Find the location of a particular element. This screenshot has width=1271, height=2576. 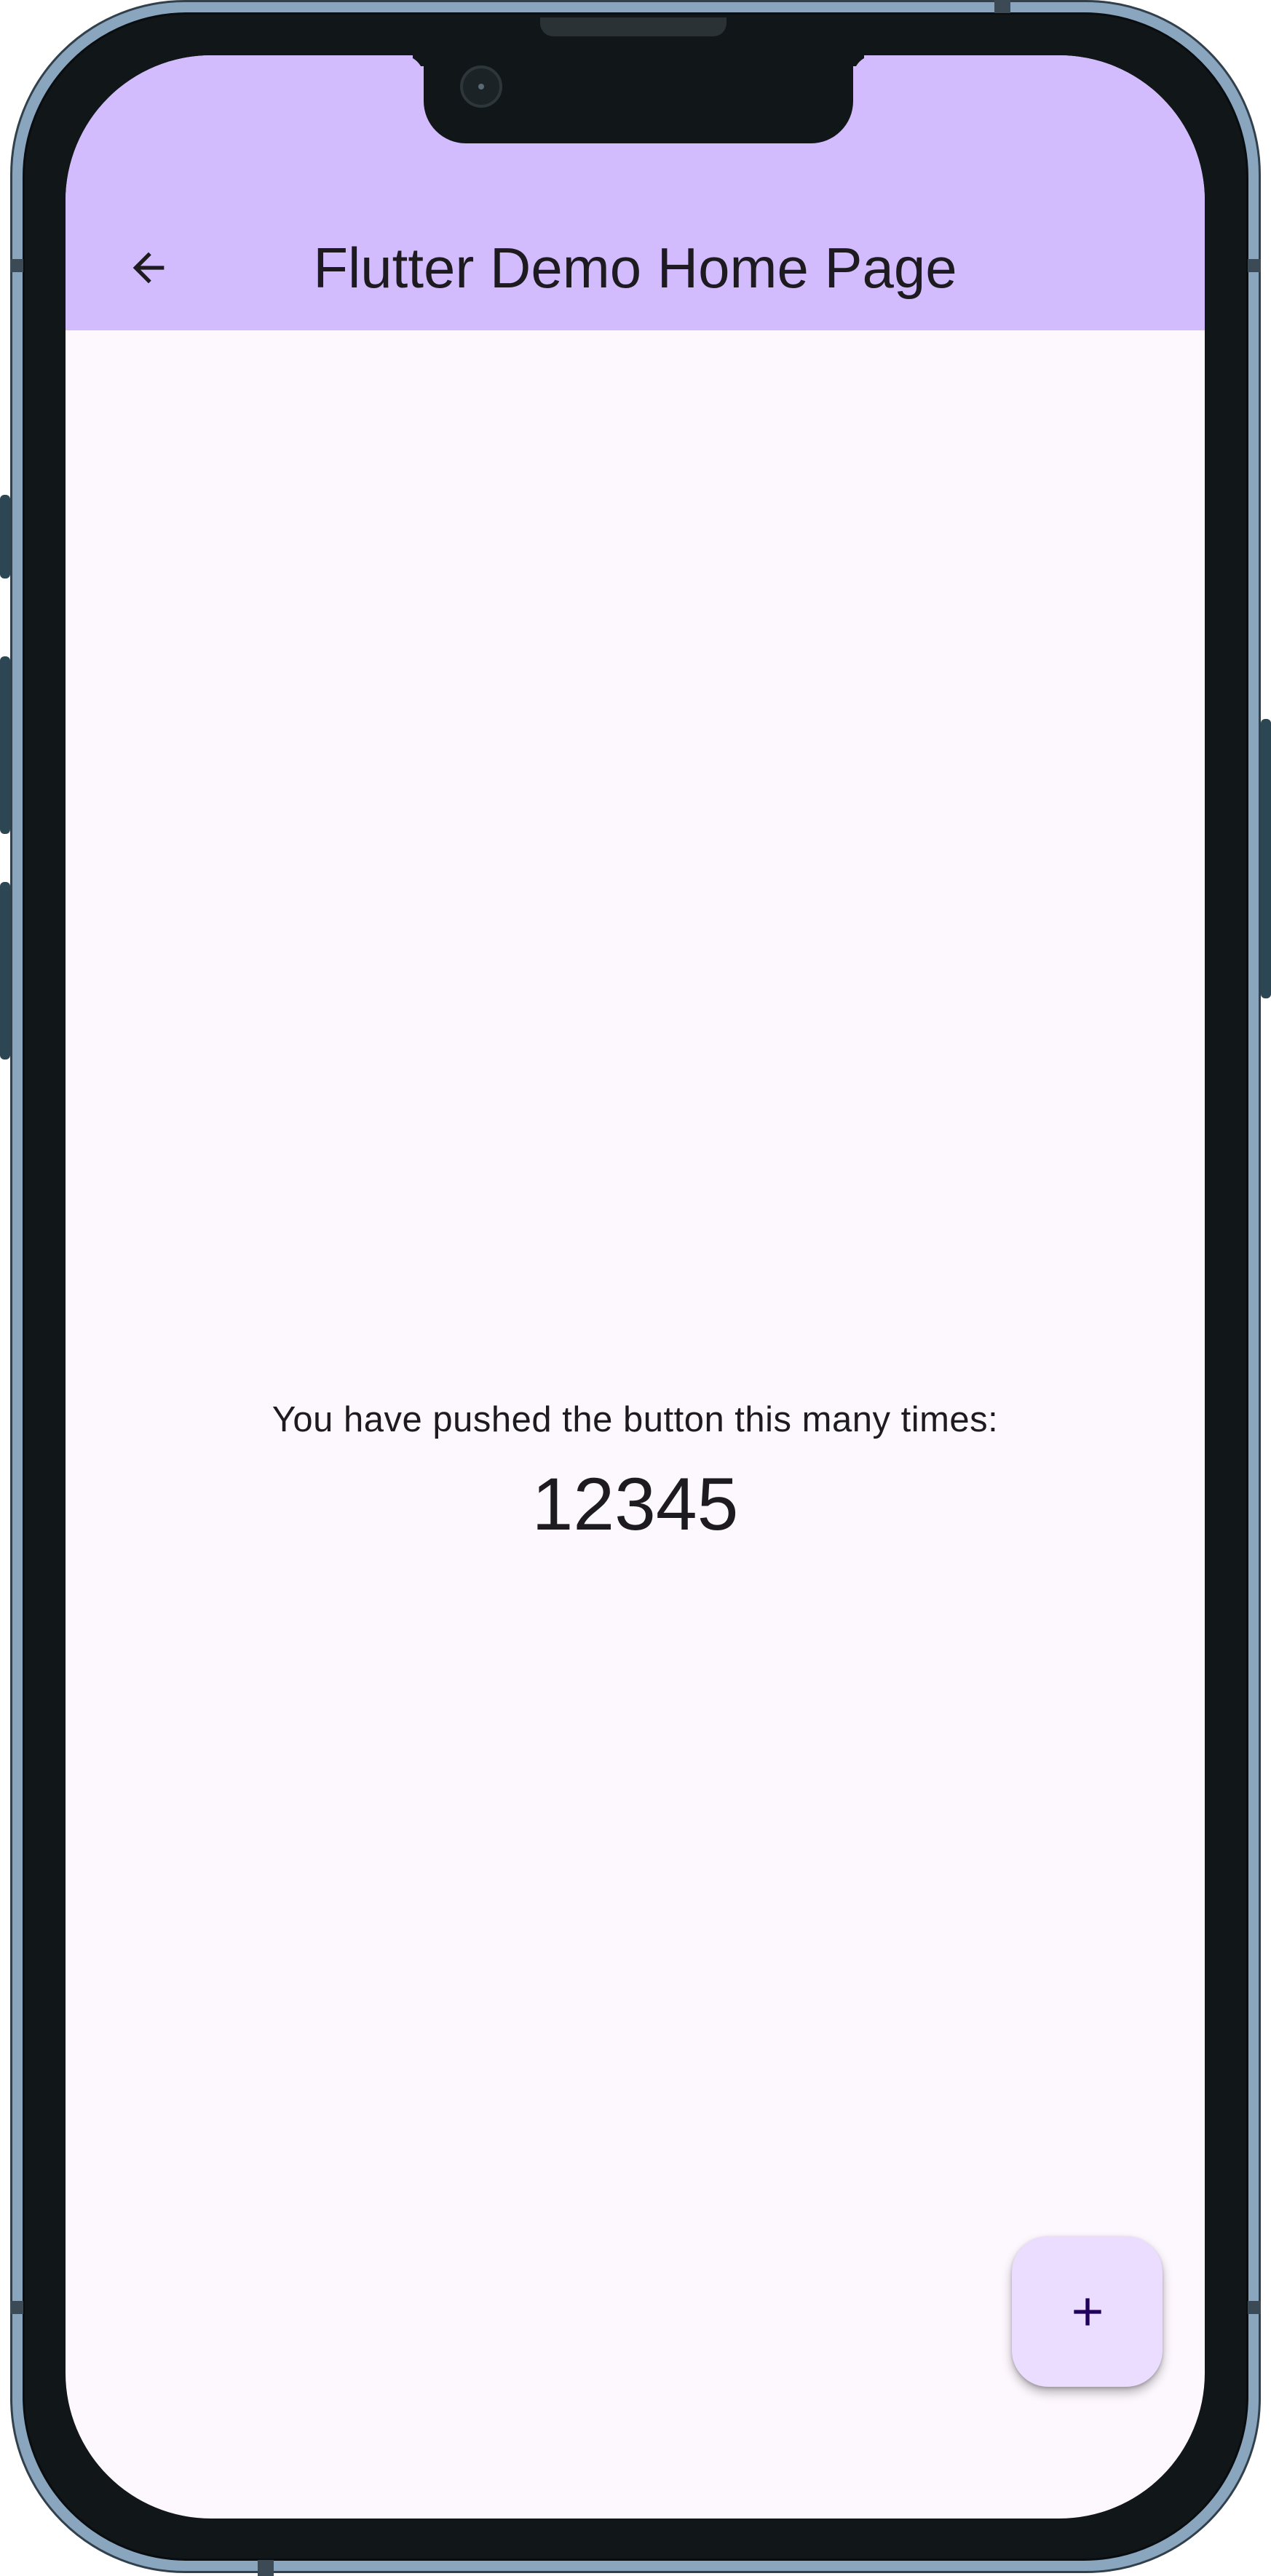

add-icon is located at coordinates (1087, 2311).